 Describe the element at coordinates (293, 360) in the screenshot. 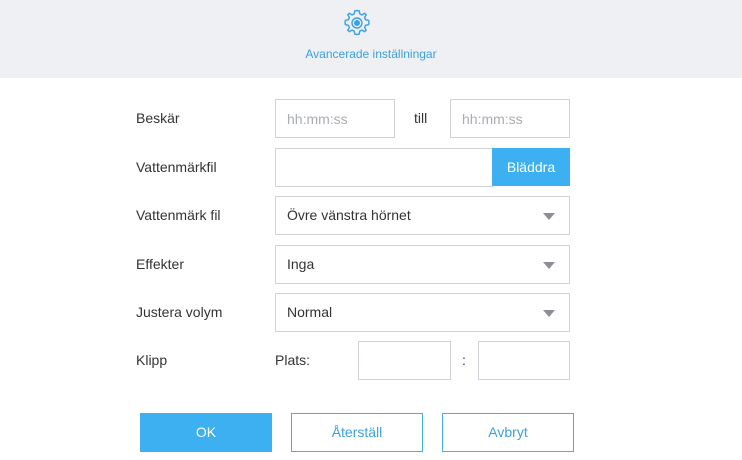

I see `crop-position-label: Plats:` at that location.